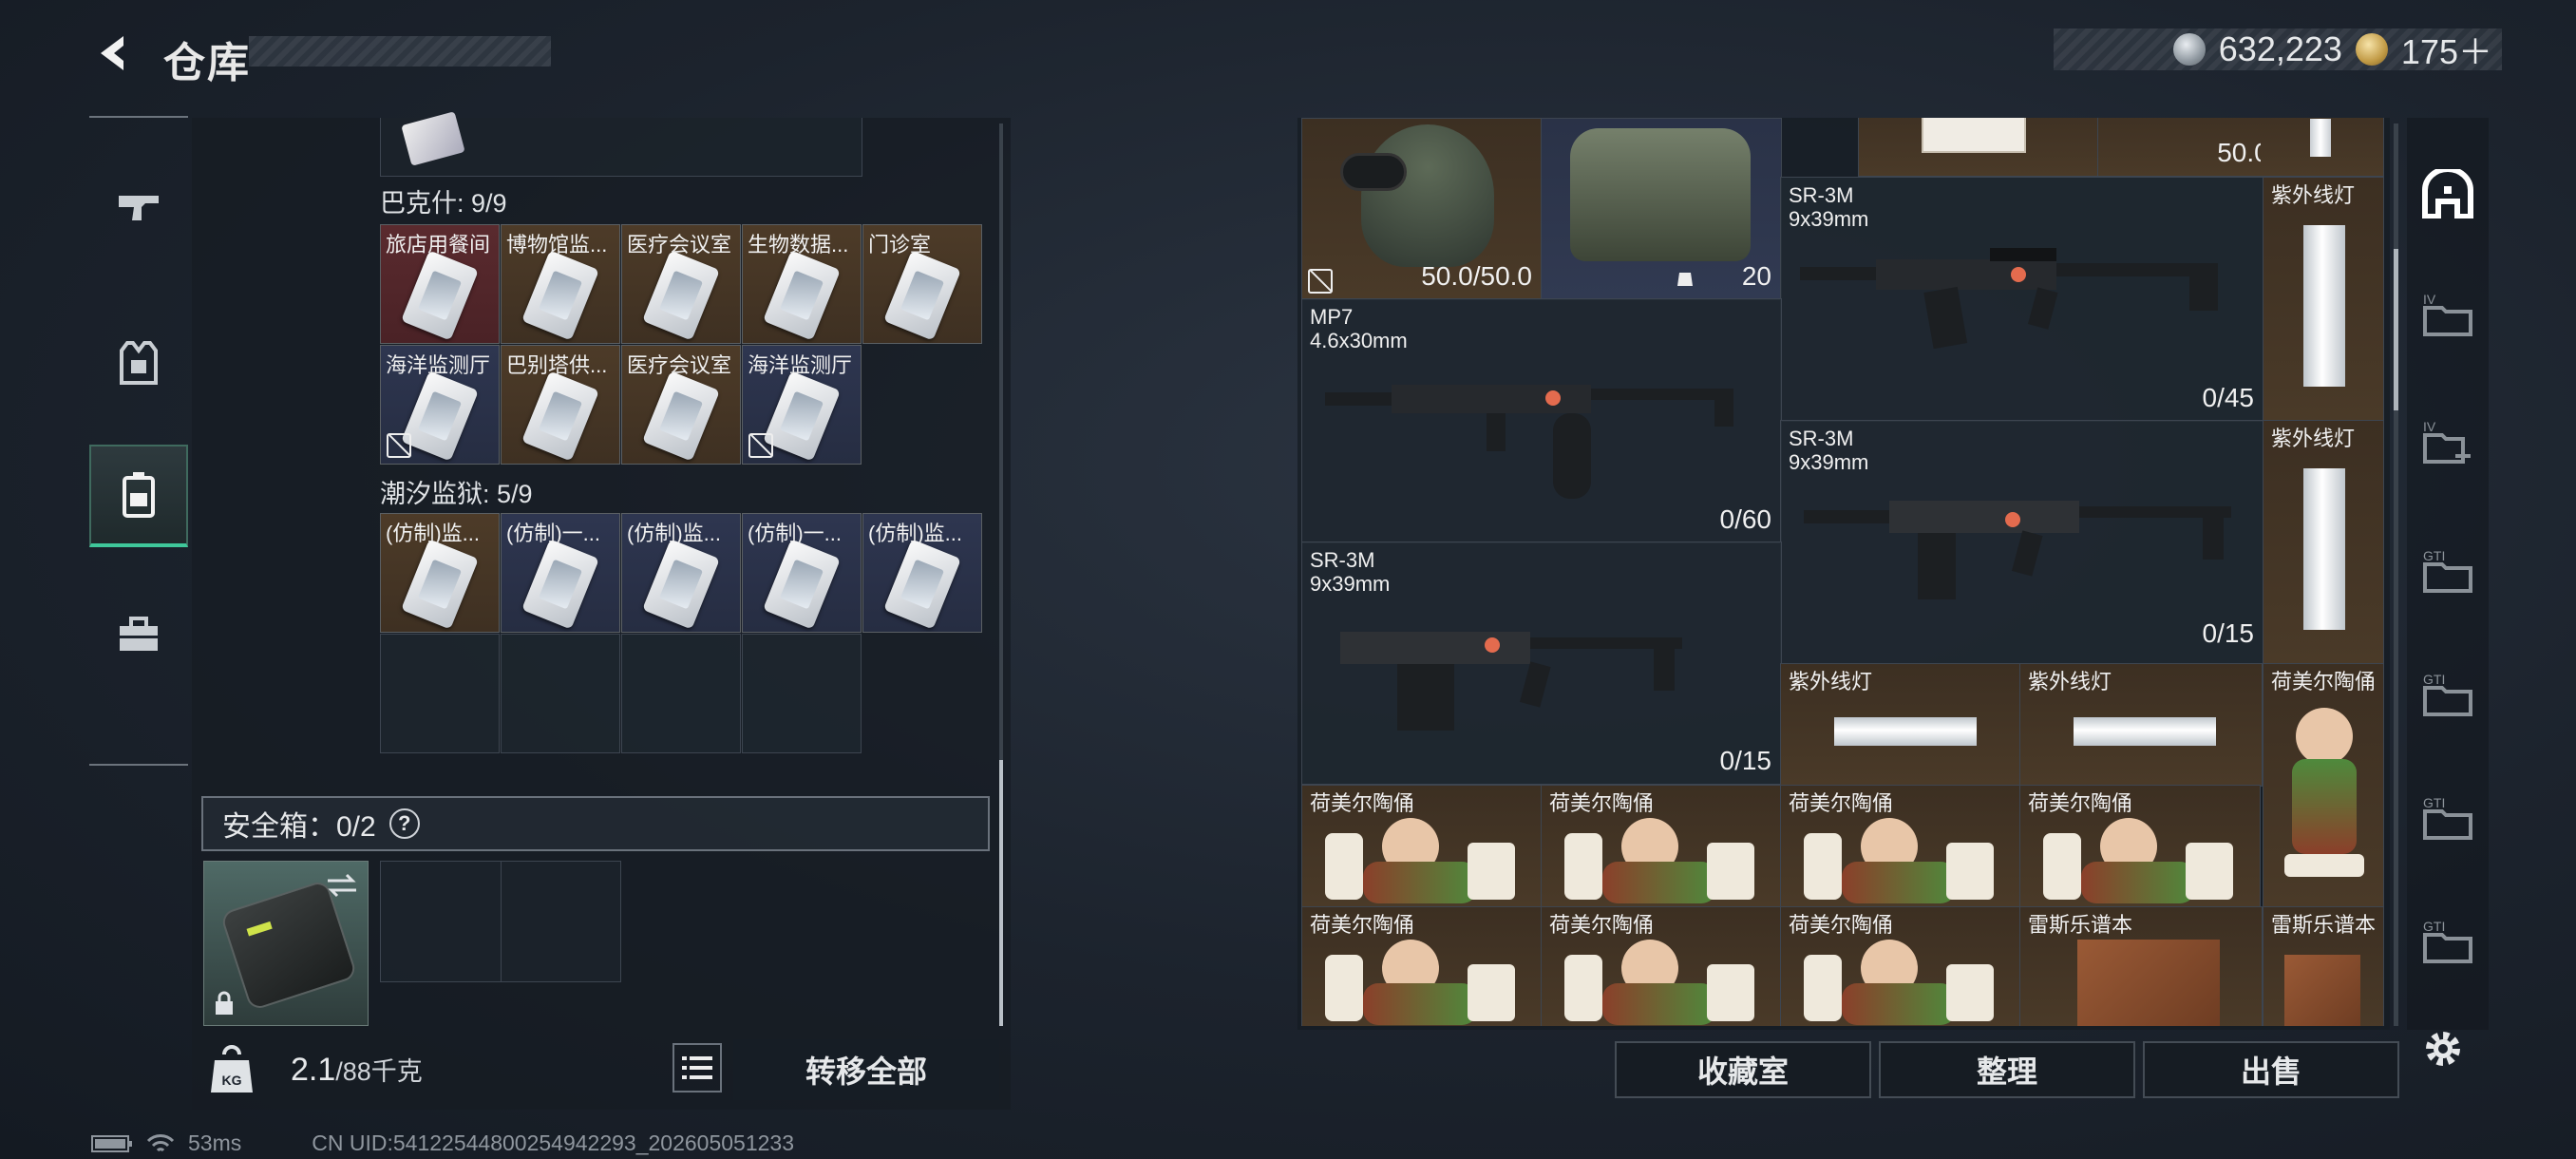 The image size is (2576, 1159). What do you see at coordinates (553, 1142) in the screenshot?
I see `player-uid: CN UID:54122544800254942293_202605051233` at bounding box center [553, 1142].